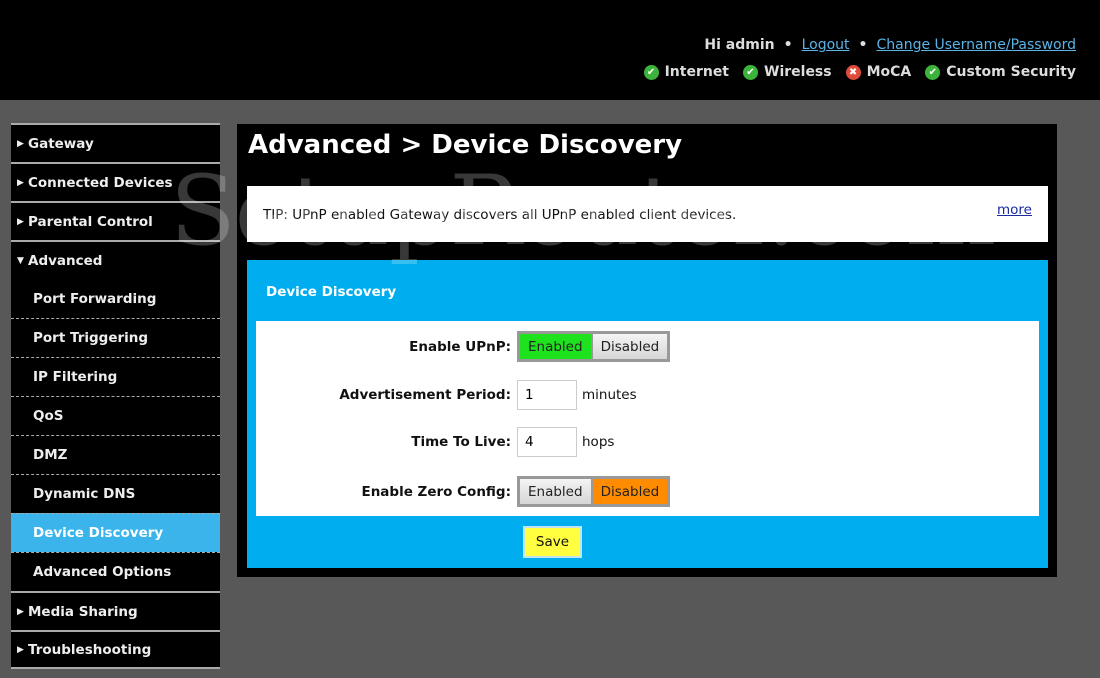 This screenshot has height=678, width=1100. Describe the element at coordinates (630, 346) in the screenshot. I see `upnp-disabled-button: Disabled` at that location.